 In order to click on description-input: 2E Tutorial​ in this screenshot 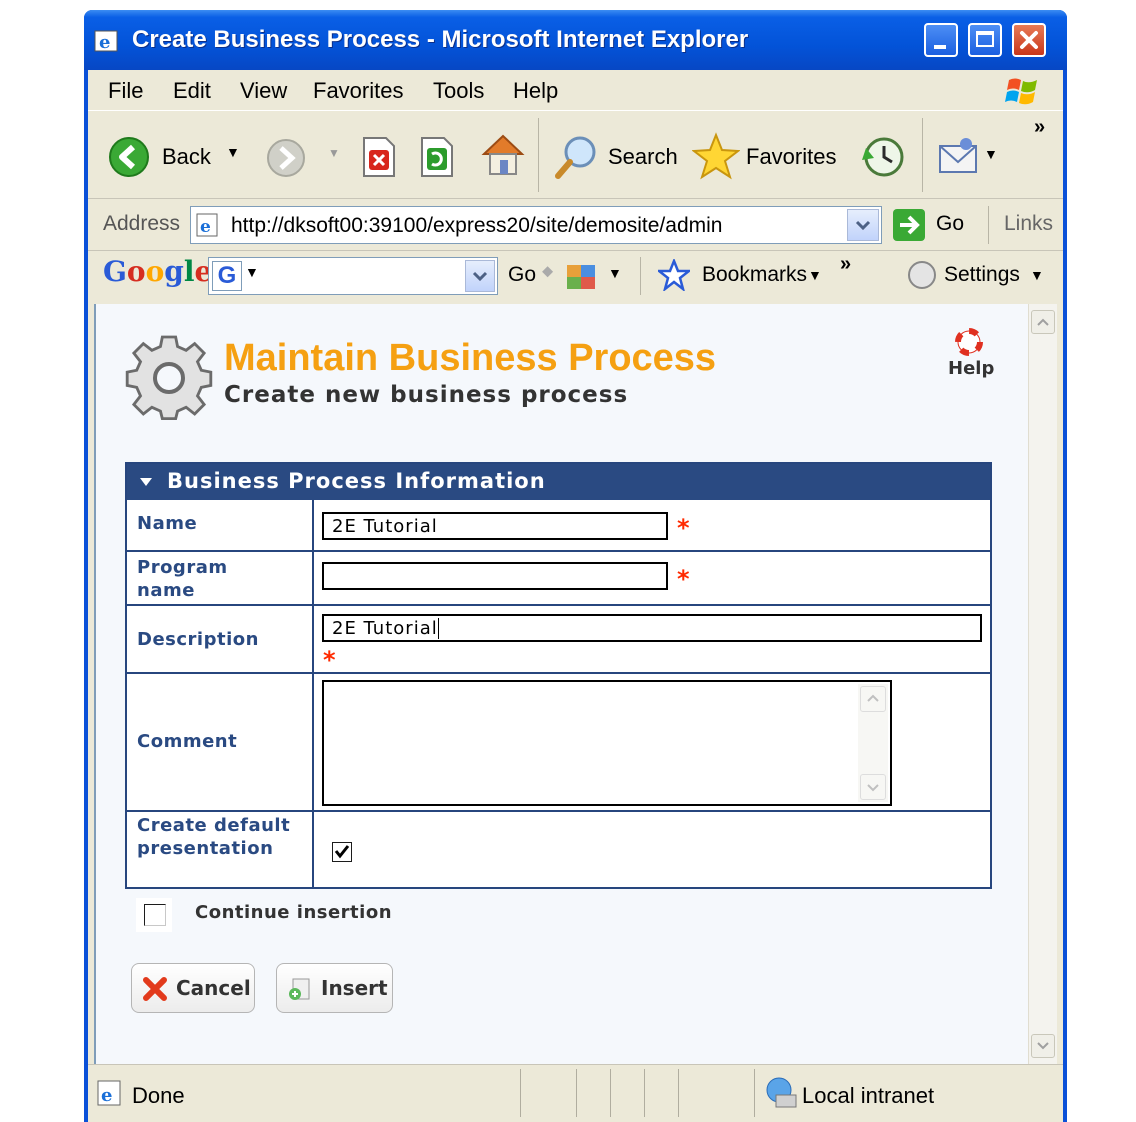, I will do `click(652, 628)`.